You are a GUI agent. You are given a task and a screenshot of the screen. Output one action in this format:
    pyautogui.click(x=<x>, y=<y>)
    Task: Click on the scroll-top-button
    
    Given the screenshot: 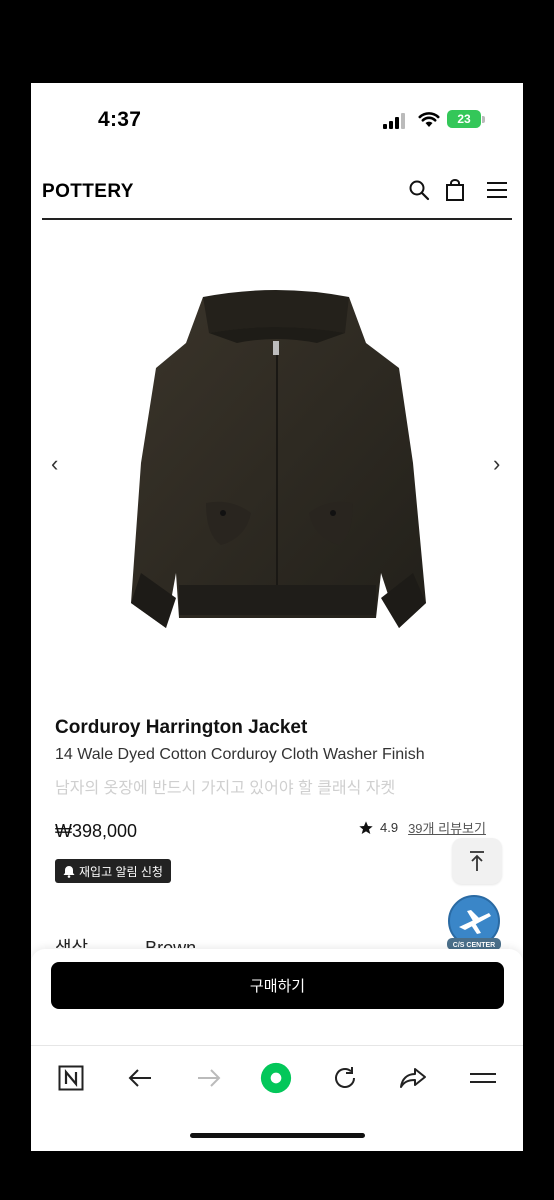 What is the action you would take?
    pyautogui.click(x=477, y=861)
    